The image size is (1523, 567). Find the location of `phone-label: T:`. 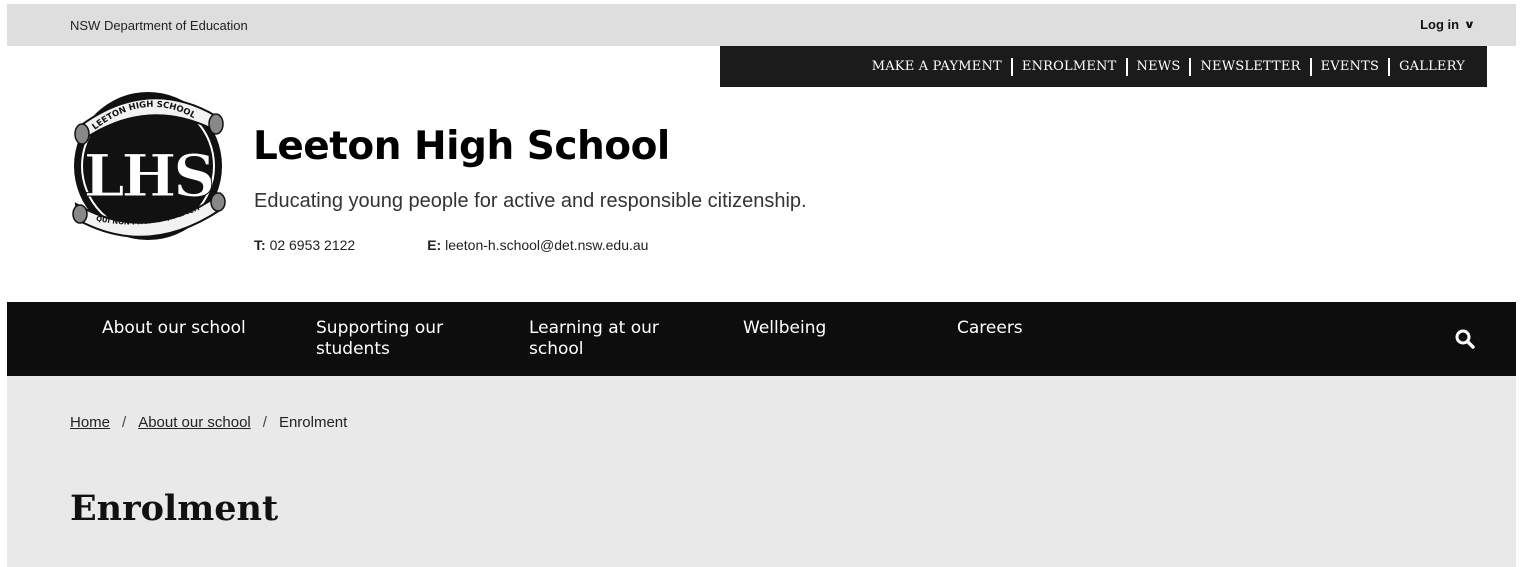

phone-label: T: is located at coordinates (260, 245).